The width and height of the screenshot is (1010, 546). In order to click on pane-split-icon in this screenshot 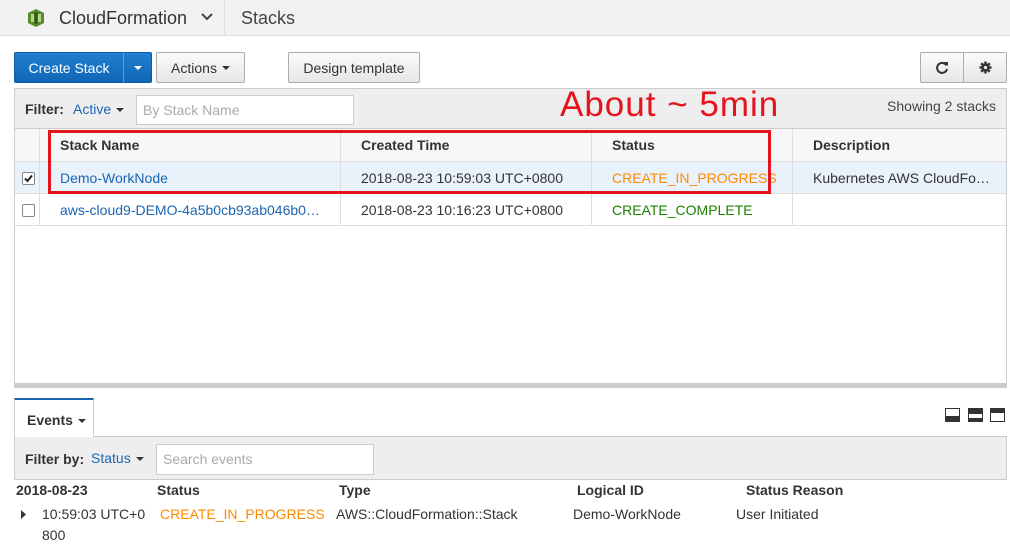, I will do `click(975, 415)`.